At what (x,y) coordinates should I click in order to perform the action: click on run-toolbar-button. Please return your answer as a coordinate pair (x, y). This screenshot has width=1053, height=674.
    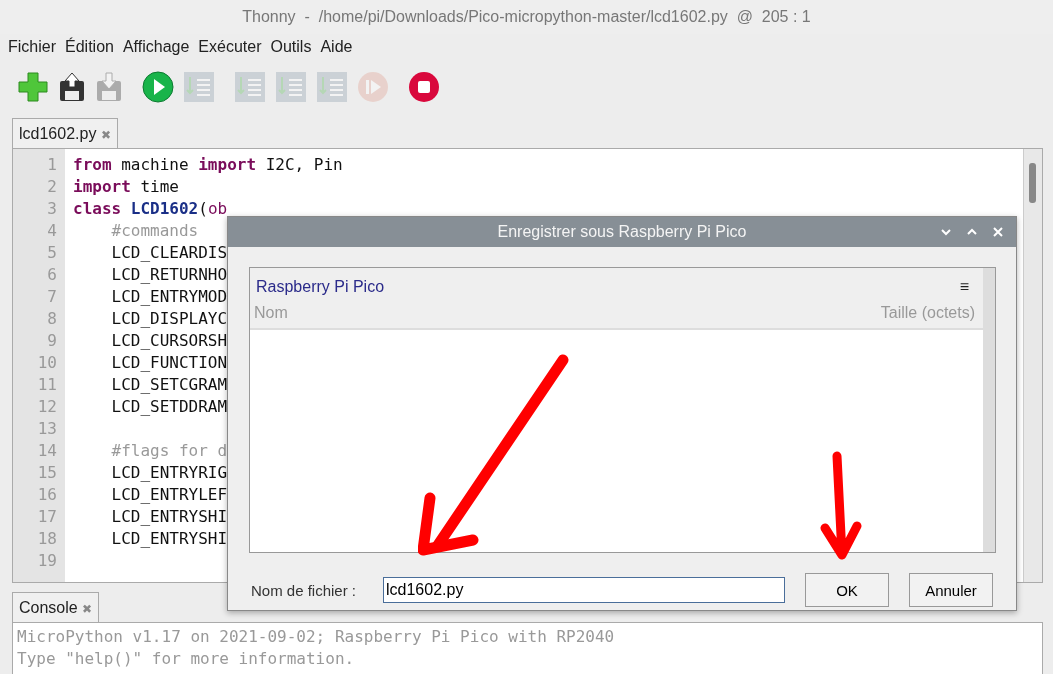
    Looking at the image, I should click on (158, 87).